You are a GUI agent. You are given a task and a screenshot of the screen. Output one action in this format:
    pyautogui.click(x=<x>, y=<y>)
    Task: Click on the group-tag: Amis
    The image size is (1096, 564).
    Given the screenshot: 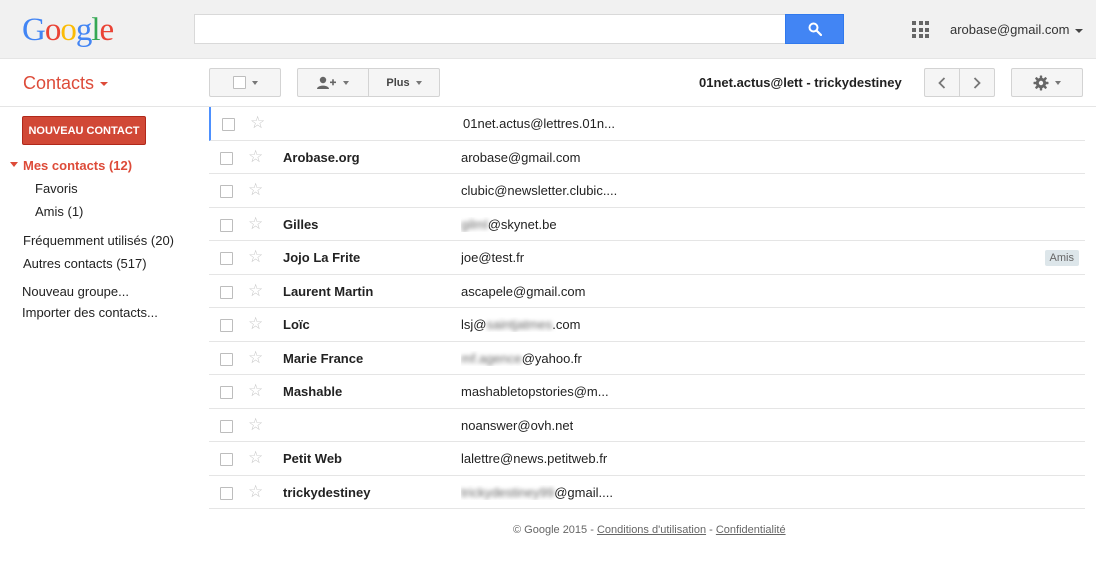 What is the action you would take?
    pyautogui.click(x=1061, y=258)
    